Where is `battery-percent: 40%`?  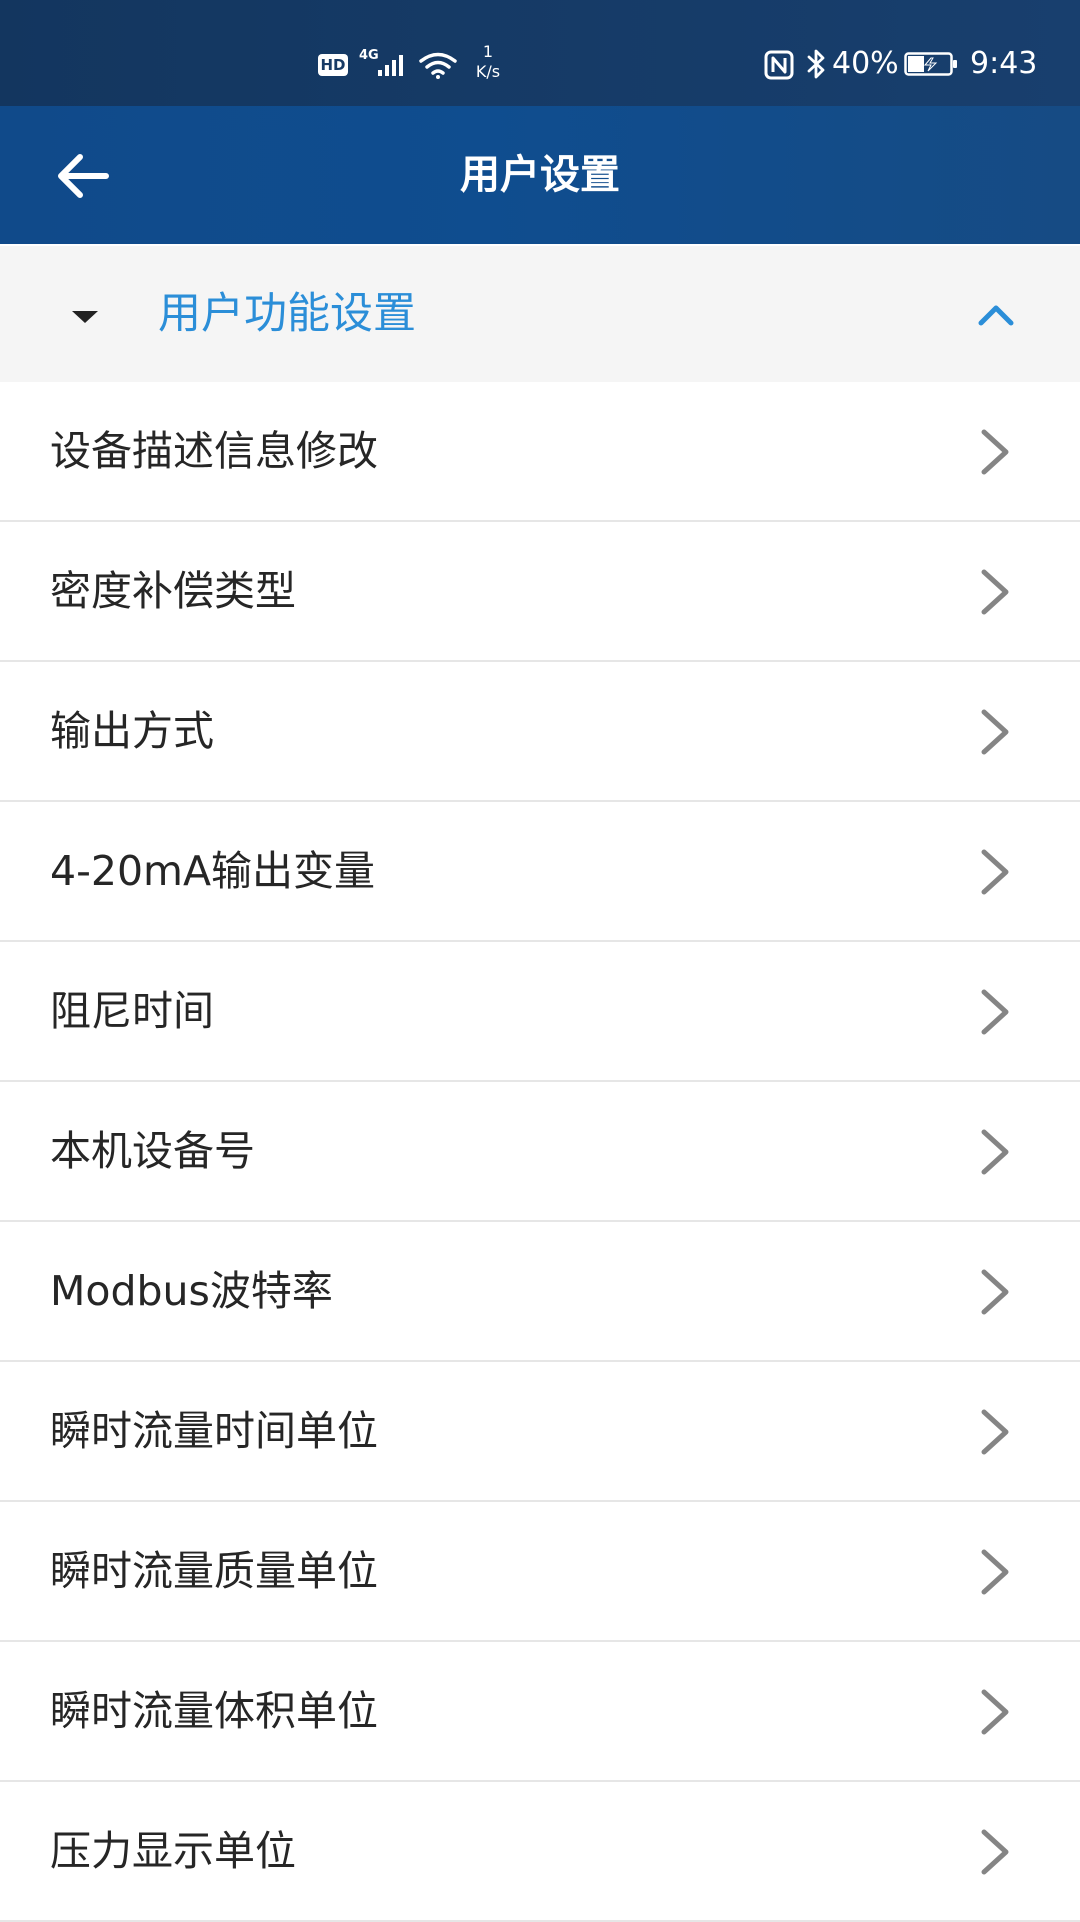 battery-percent: 40% is located at coordinates (865, 63).